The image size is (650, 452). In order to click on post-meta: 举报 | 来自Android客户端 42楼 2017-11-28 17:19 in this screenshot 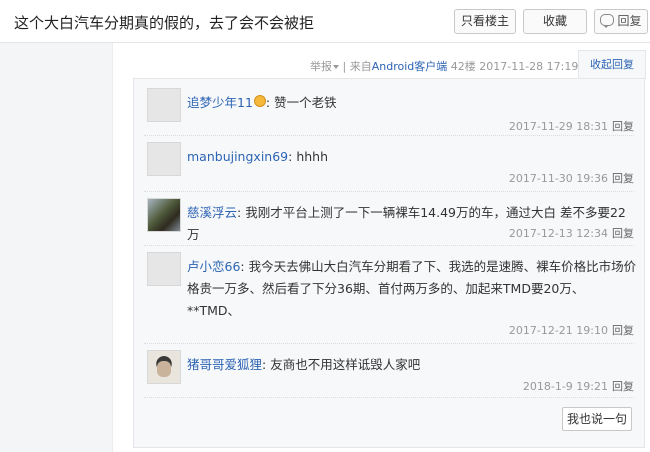, I will do `click(444, 66)`.